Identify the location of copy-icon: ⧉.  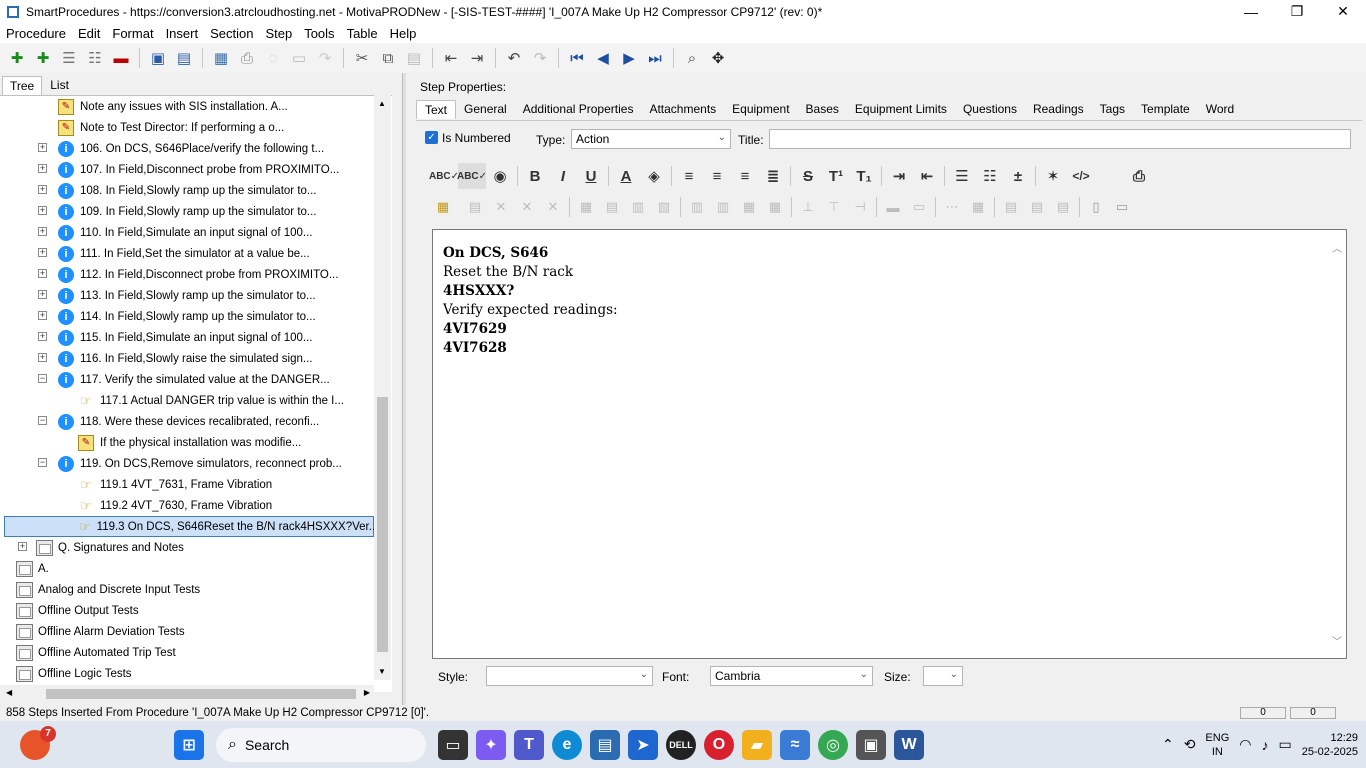
(388, 58).